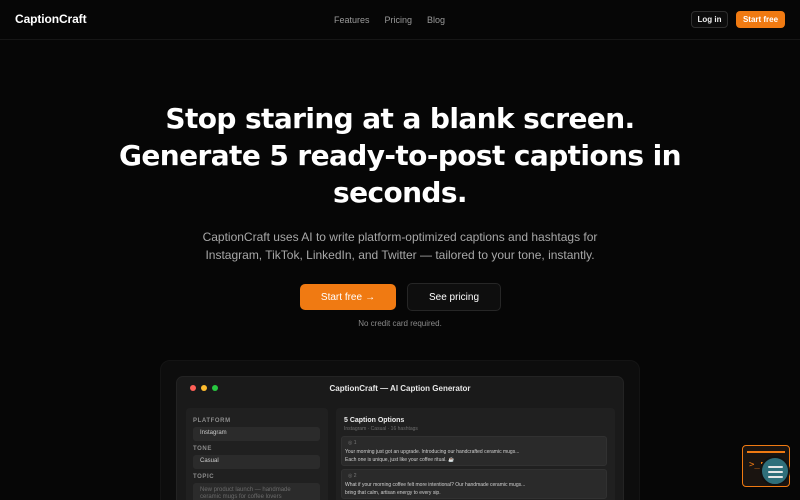  I want to click on logo: CaptionCraft, so click(51, 19).